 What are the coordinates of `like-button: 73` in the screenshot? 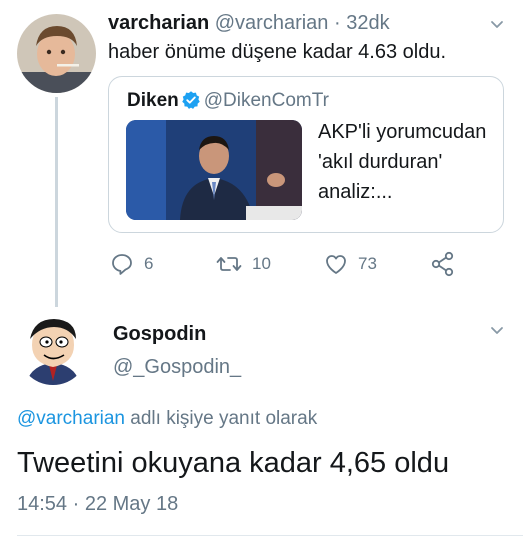 It's located at (350, 264).